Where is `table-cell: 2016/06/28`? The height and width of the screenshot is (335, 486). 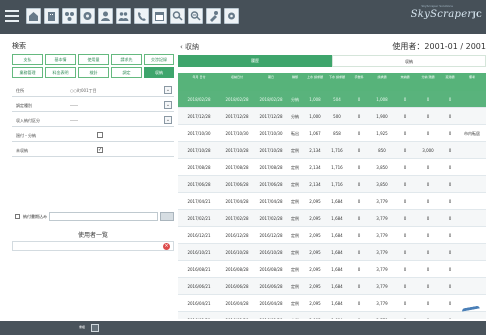
table-cell: 2016/06/28 is located at coordinates (271, 286).